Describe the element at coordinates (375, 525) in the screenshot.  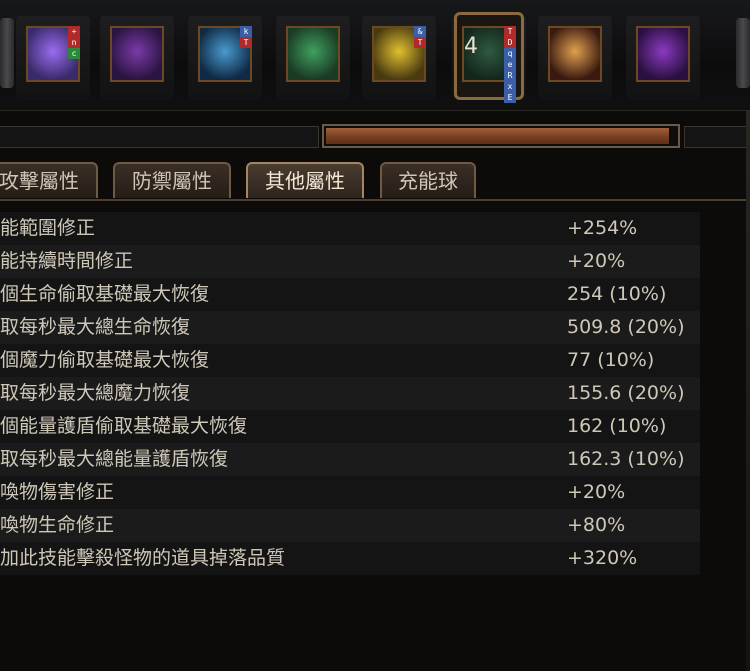
I see `stat-row: 喚物生命修正 +80%` at that location.